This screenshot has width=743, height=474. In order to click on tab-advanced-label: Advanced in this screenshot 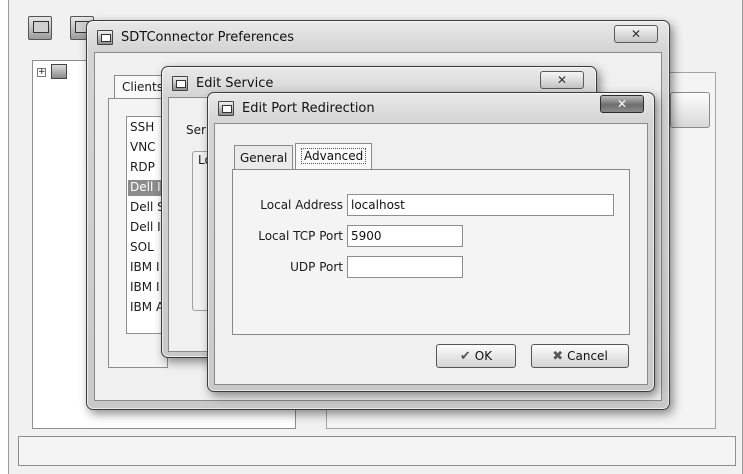, I will do `click(334, 156)`.